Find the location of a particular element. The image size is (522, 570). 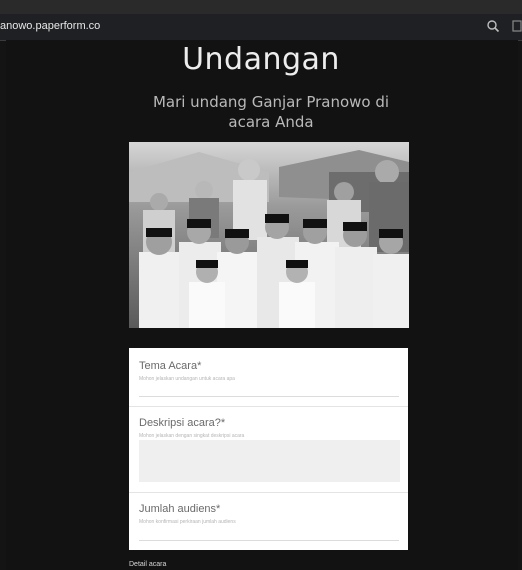

magnifier-icon is located at coordinates (493, 26).